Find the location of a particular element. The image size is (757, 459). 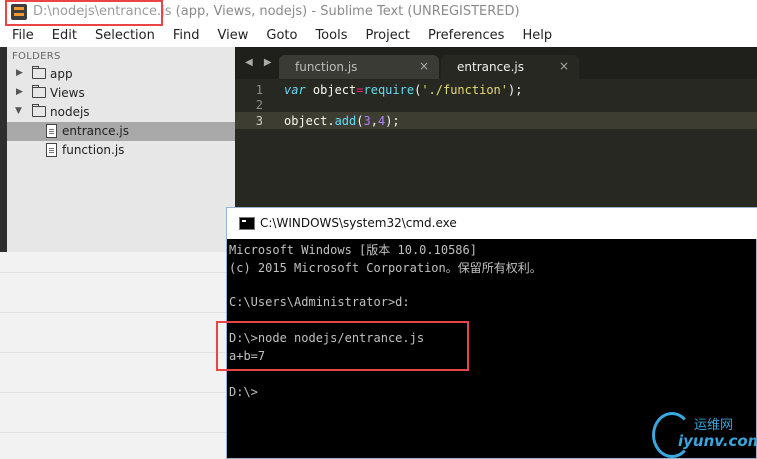

watermark-cn: 运维网 is located at coordinates (714, 425).